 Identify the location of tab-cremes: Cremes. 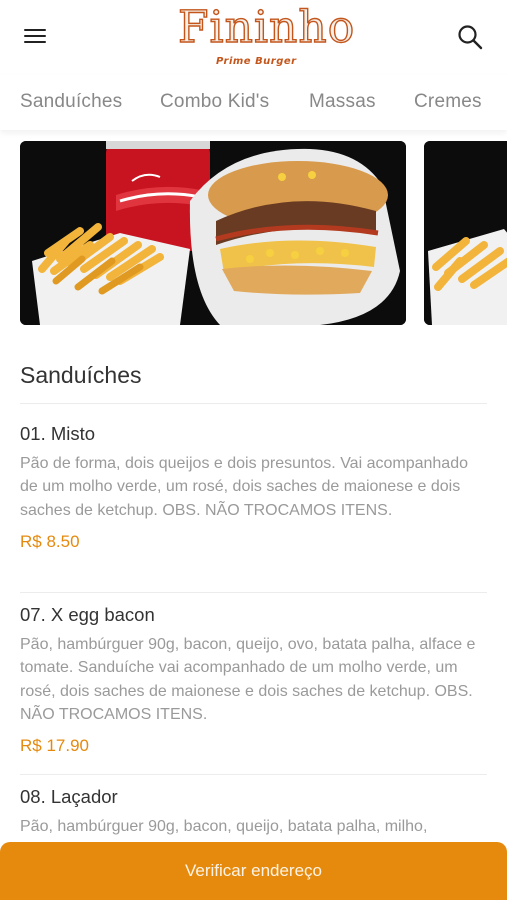
(448, 102).